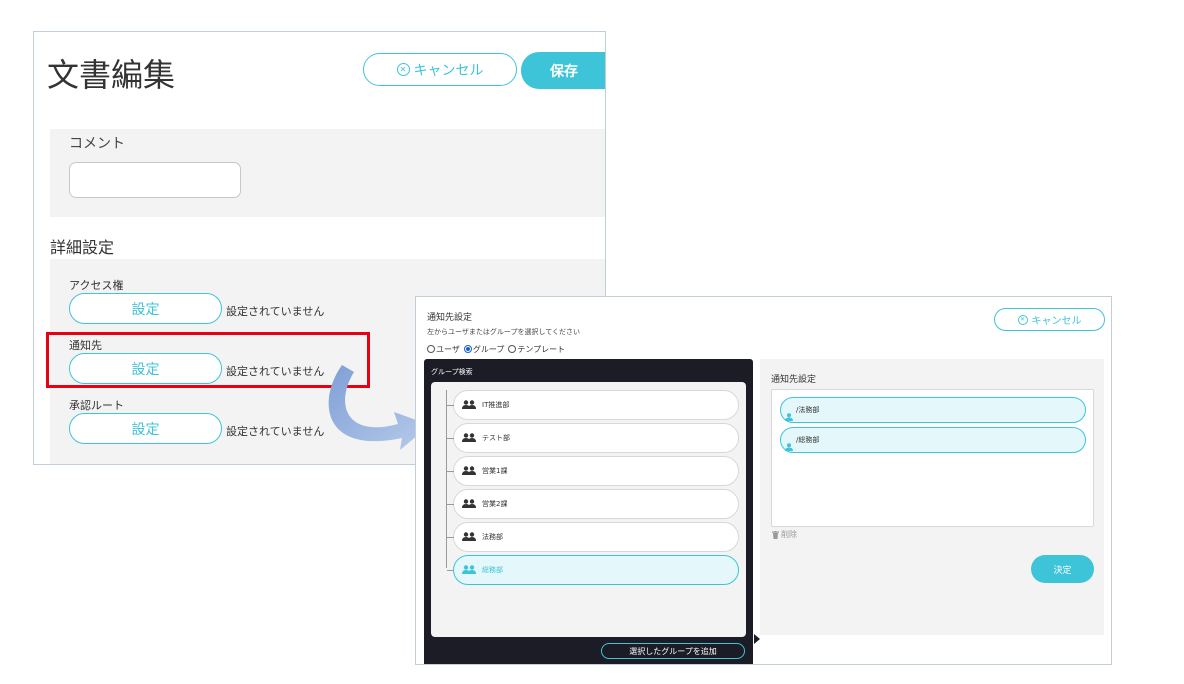 The width and height of the screenshot is (1184, 684). Describe the element at coordinates (446, 479) in the screenshot. I see `tree-connector-line` at that location.